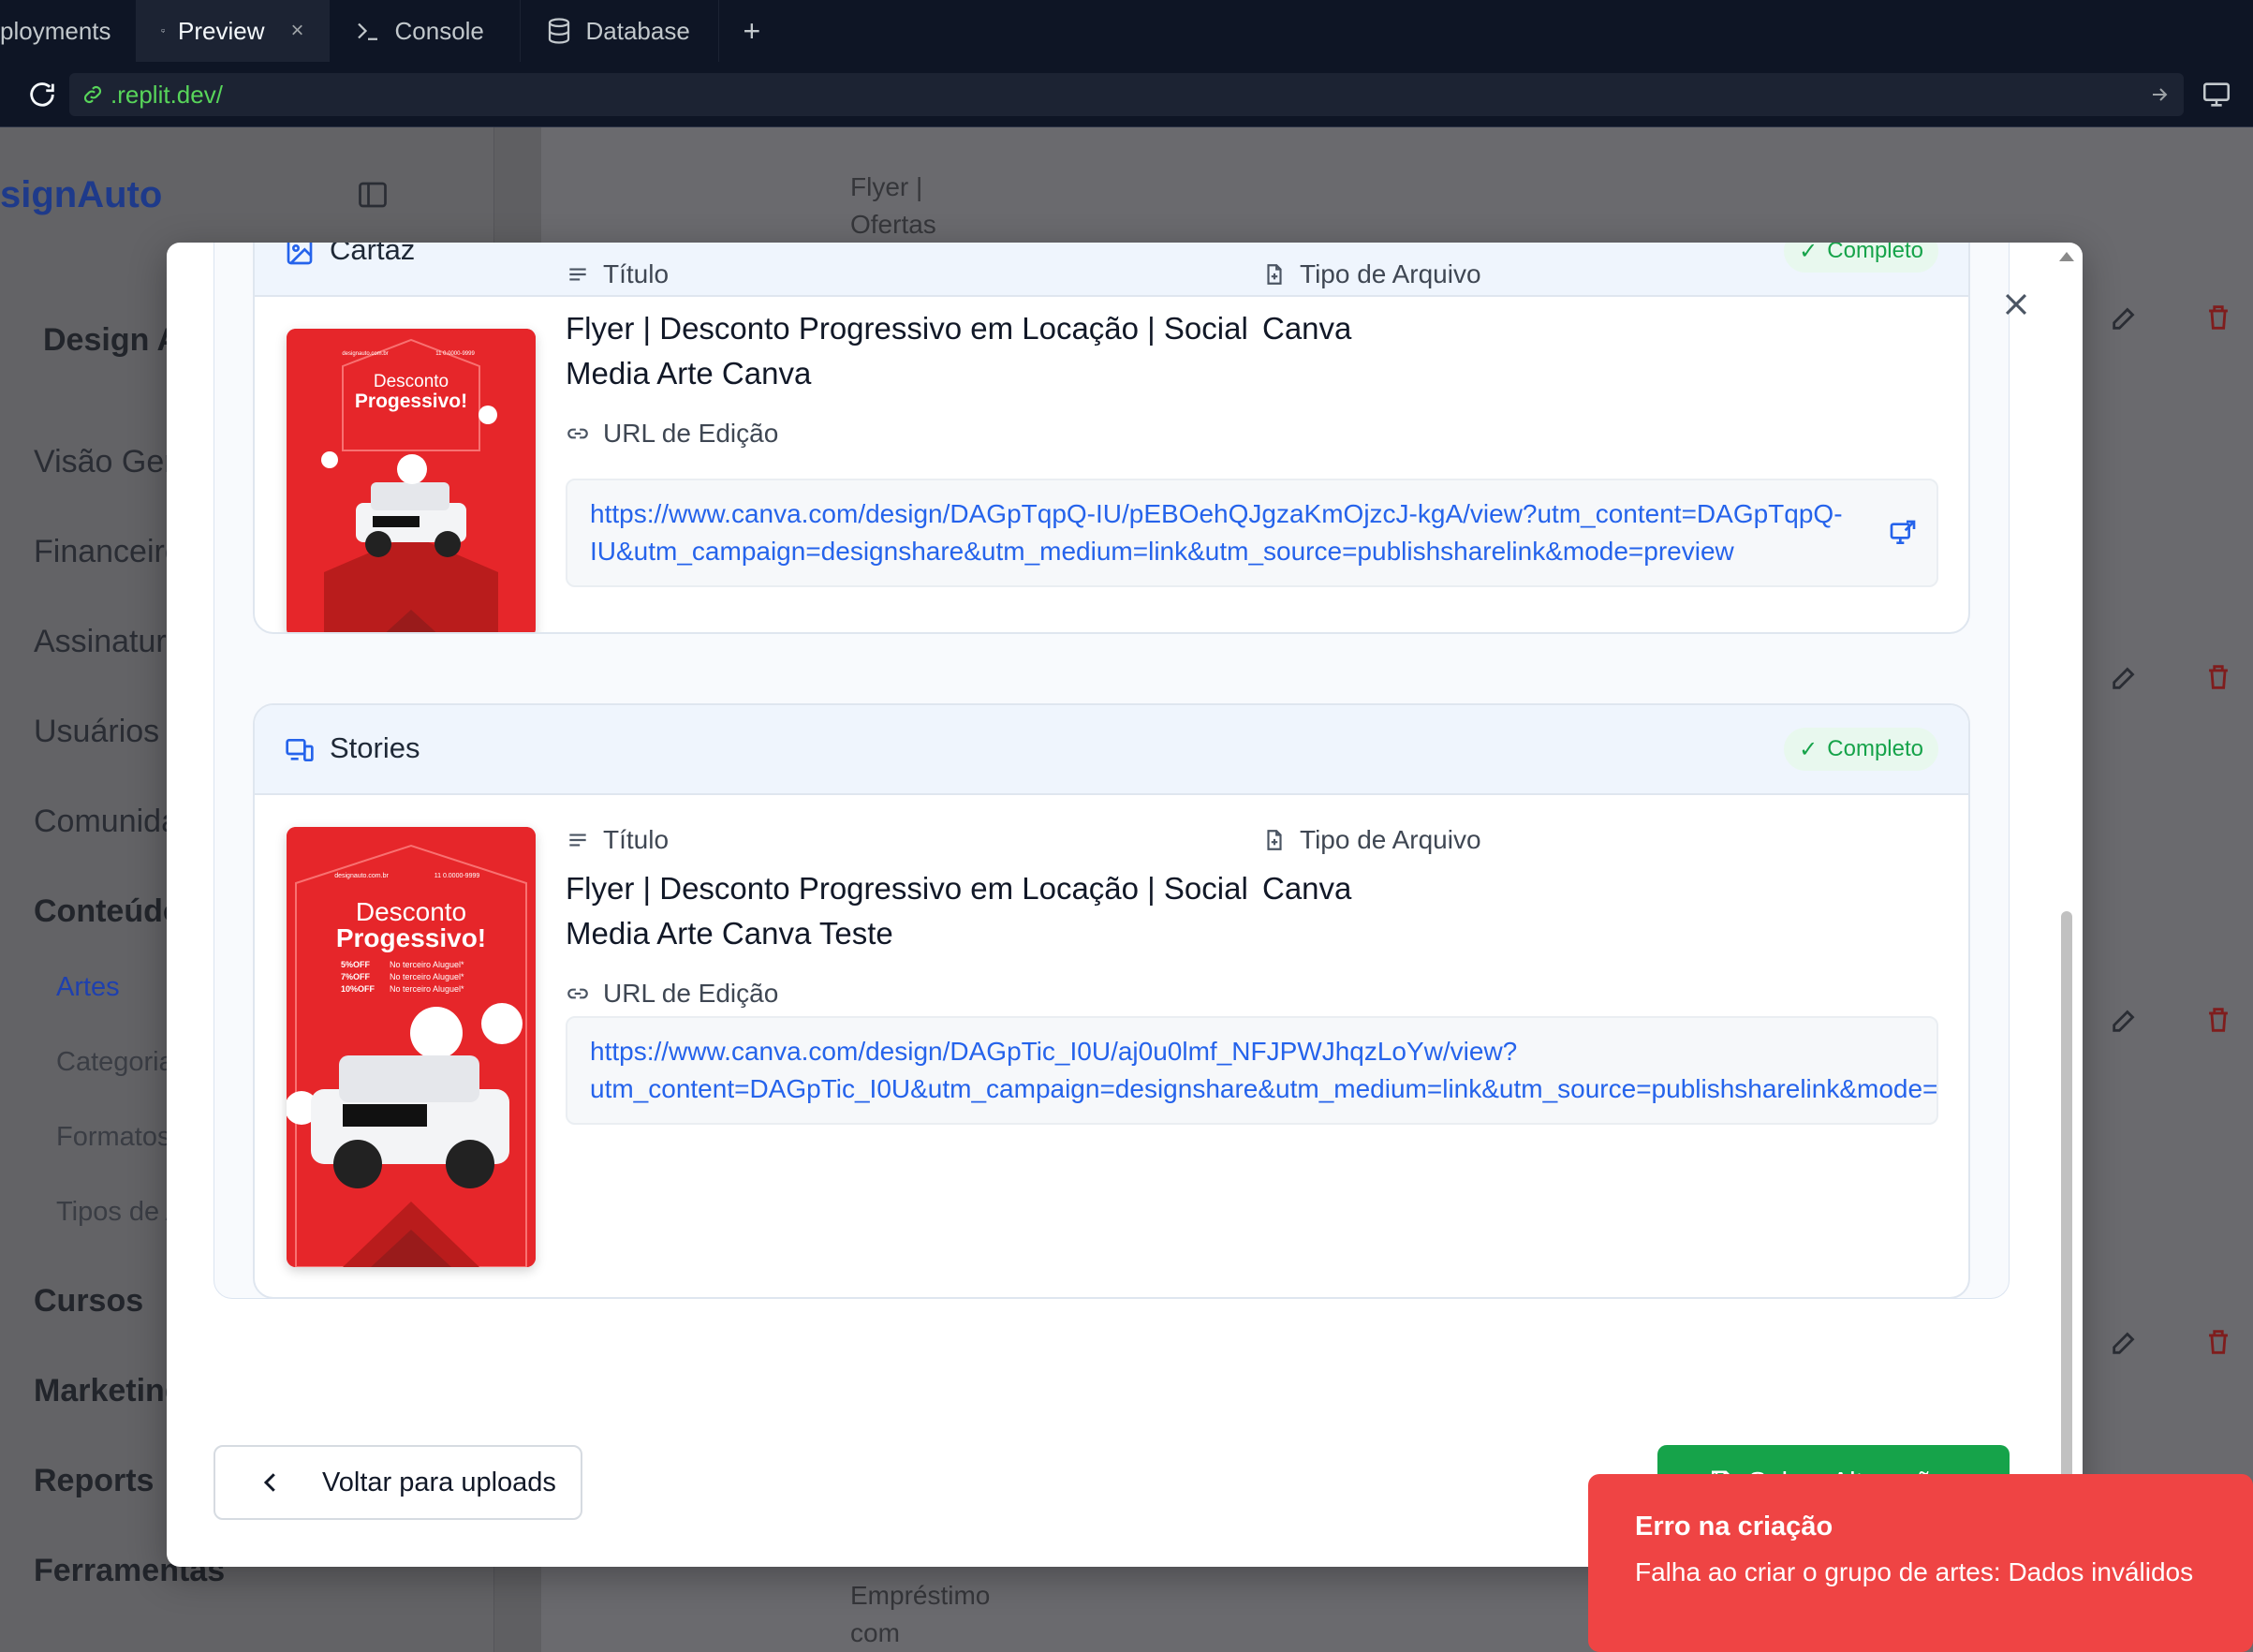 The height and width of the screenshot is (1652, 2253). I want to click on scroll-up-arrow-icon, so click(2066, 256).